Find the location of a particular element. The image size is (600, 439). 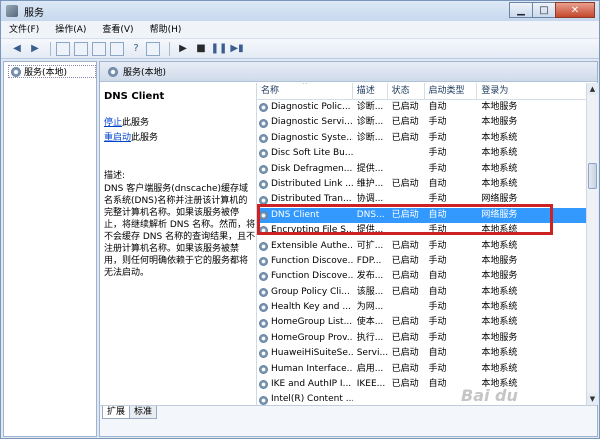

forward-arrow-icon: ▶ is located at coordinates (35, 49).